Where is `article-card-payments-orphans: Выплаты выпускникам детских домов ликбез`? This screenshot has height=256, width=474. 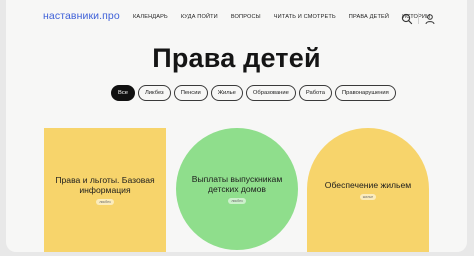
article-card-payments-orphans: Выплаты выпускникам детских домов ликбез is located at coordinates (237, 189).